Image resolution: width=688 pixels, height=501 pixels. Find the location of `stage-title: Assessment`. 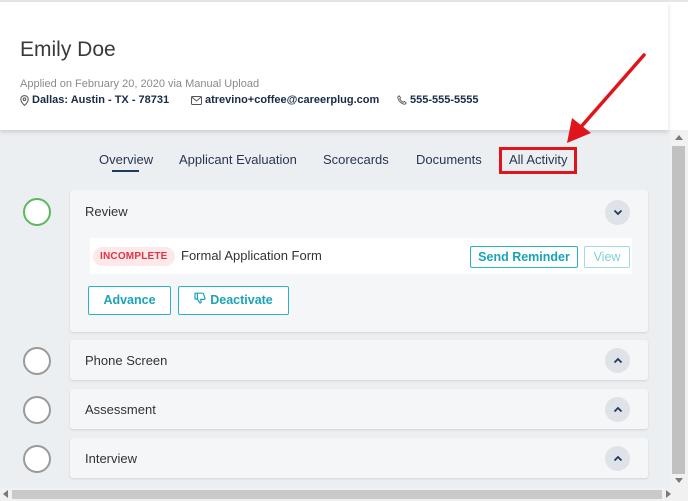

stage-title: Assessment is located at coordinates (120, 409).